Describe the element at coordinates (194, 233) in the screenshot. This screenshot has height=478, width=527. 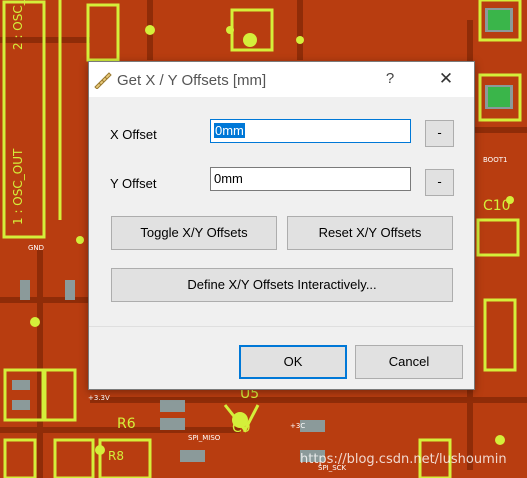
I see `toggle-offsets-button: Toggle X/Y Offsets` at that location.